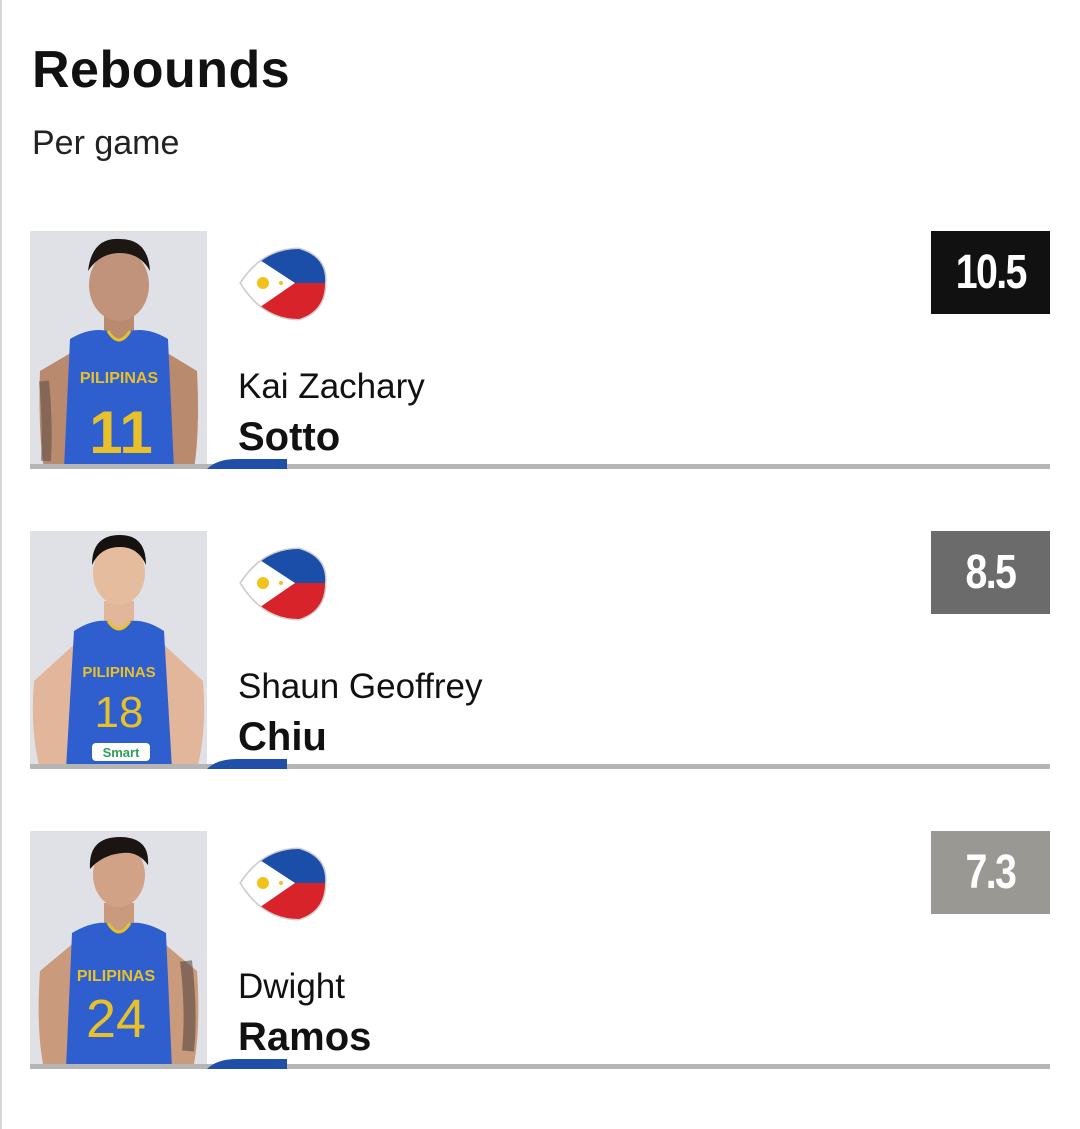 The height and width of the screenshot is (1129, 1080). I want to click on left-border, so click(1, 564).